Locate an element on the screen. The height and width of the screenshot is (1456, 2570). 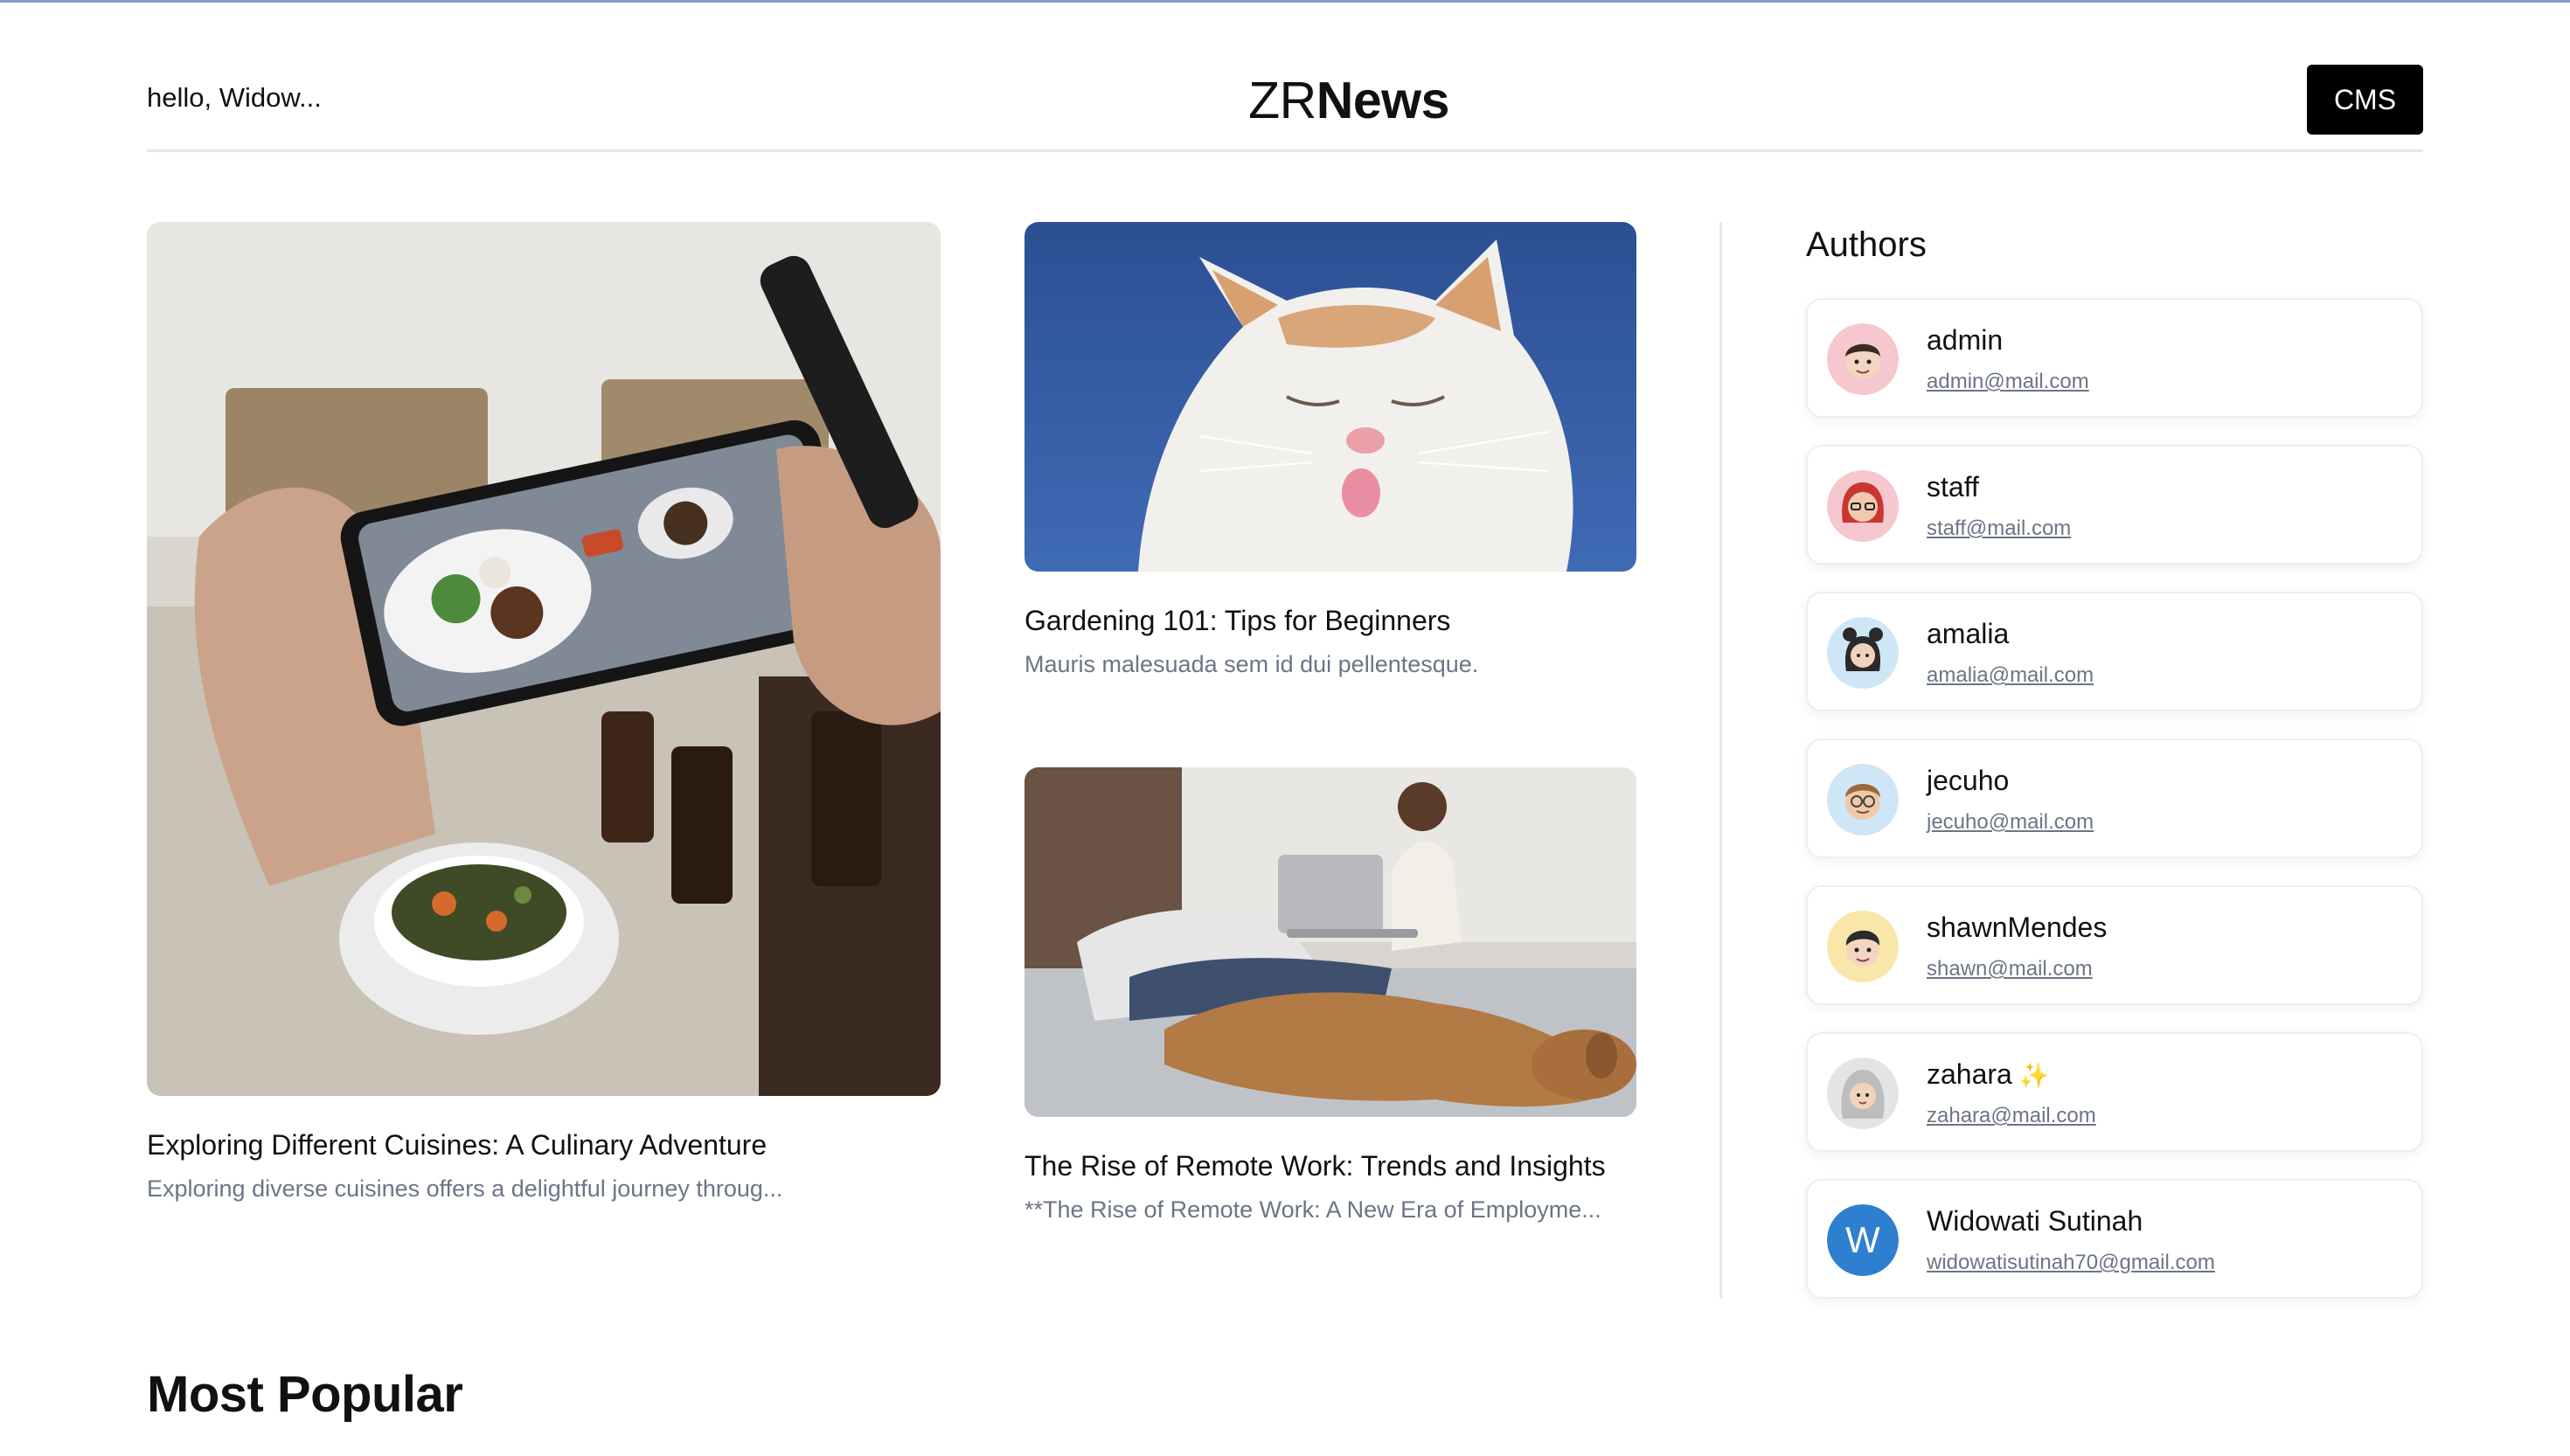
author-name: zahara ✨ is located at coordinates (1988, 1074).